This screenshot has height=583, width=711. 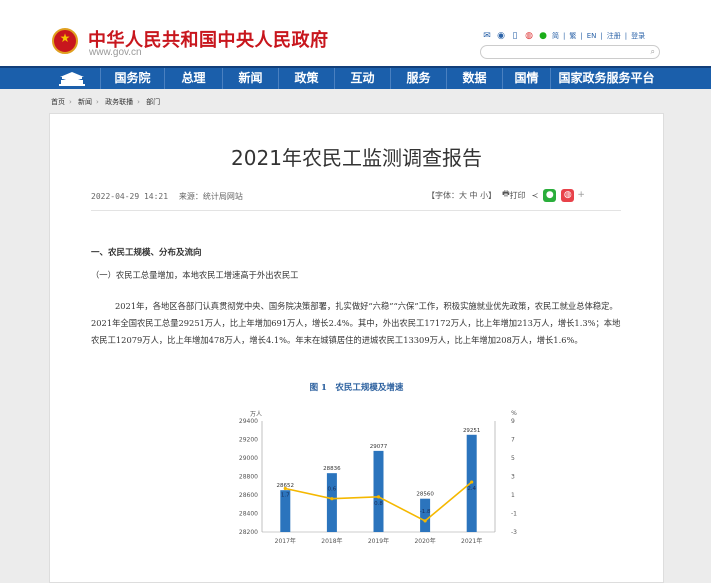 What do you see at coordinates (379, 447) in the screenshot?
I see `bar-value-label: 29077` at bounding box center [379, 447].